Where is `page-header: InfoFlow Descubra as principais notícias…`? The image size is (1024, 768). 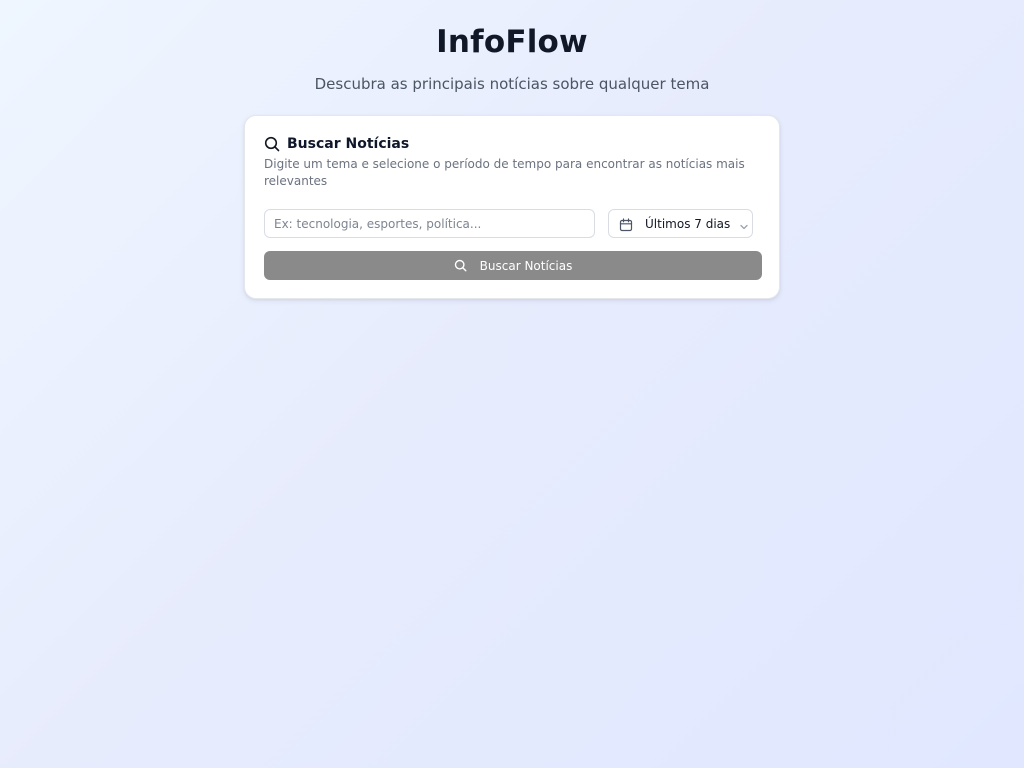 page-header: InfoFlow Descubra as principais notícias… is located at coordinates (512, 58).